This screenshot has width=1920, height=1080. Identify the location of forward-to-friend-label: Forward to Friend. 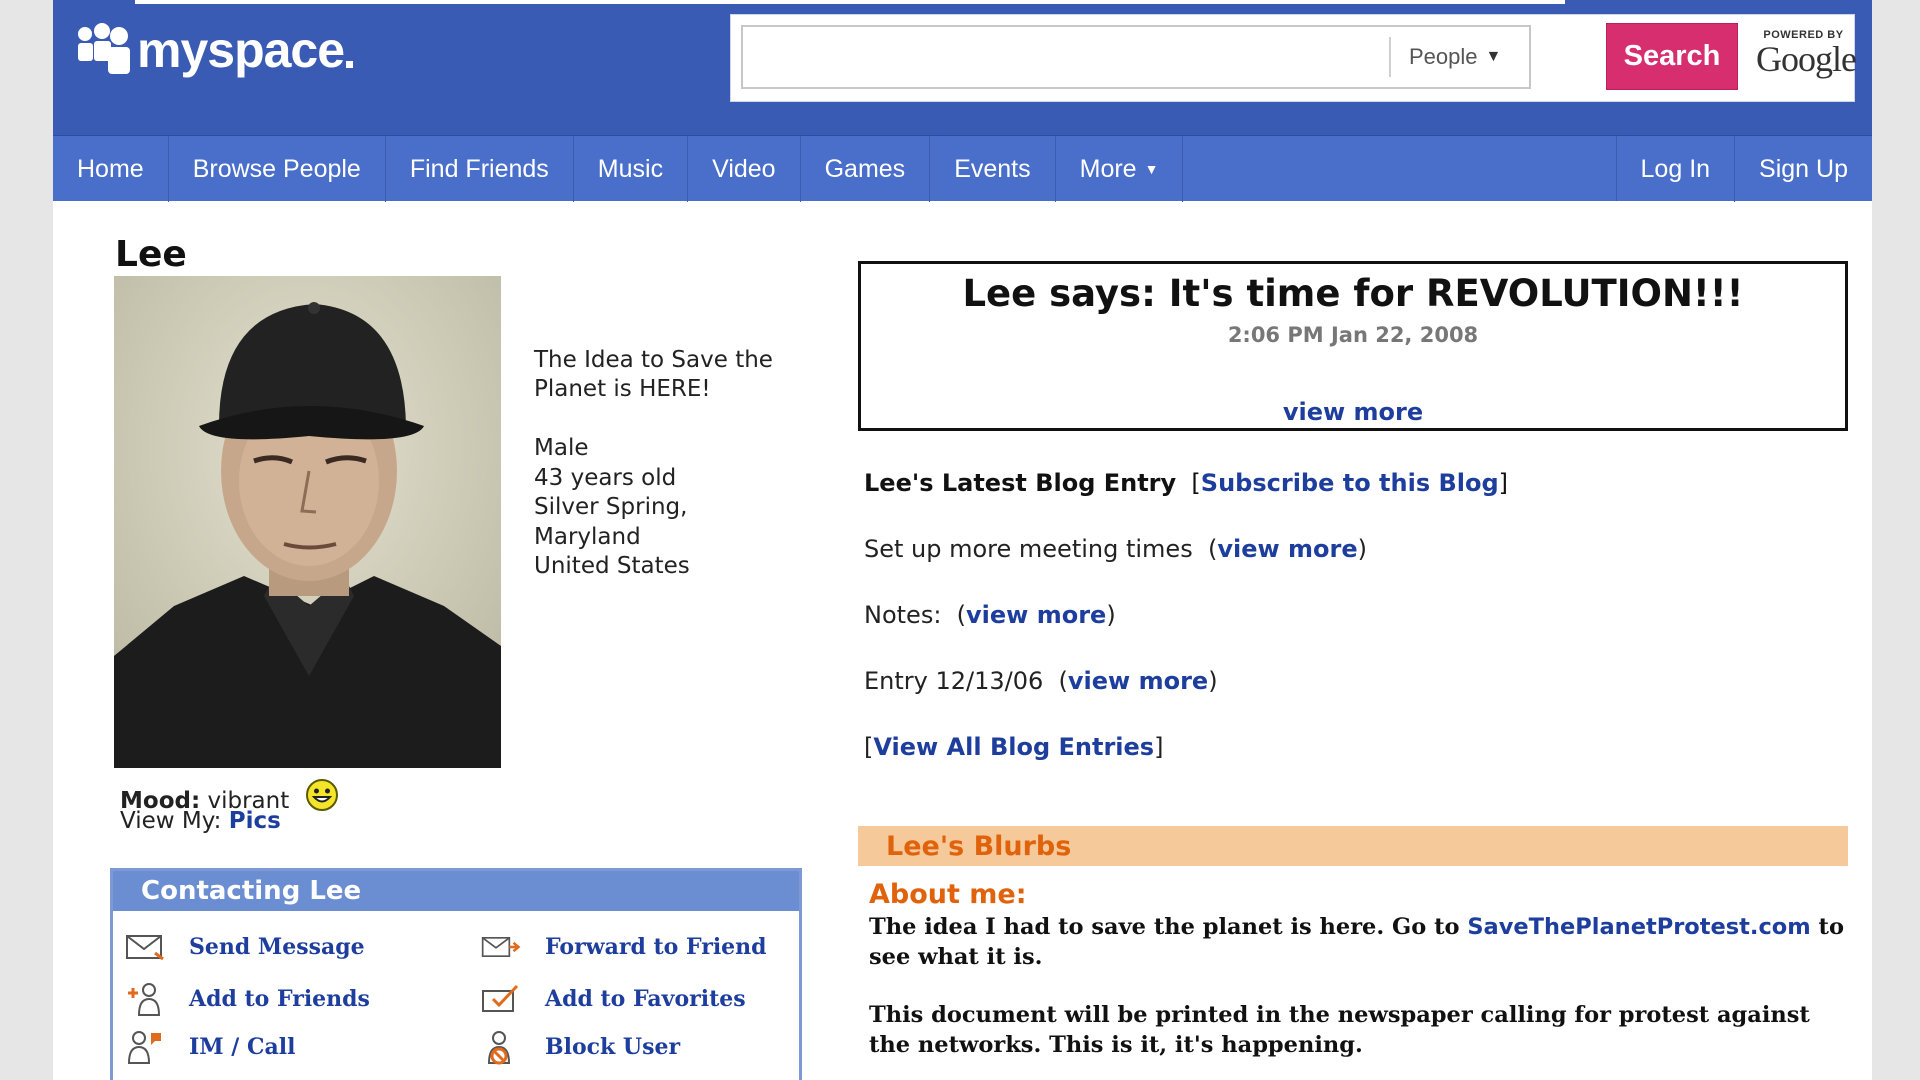
(656, 947).